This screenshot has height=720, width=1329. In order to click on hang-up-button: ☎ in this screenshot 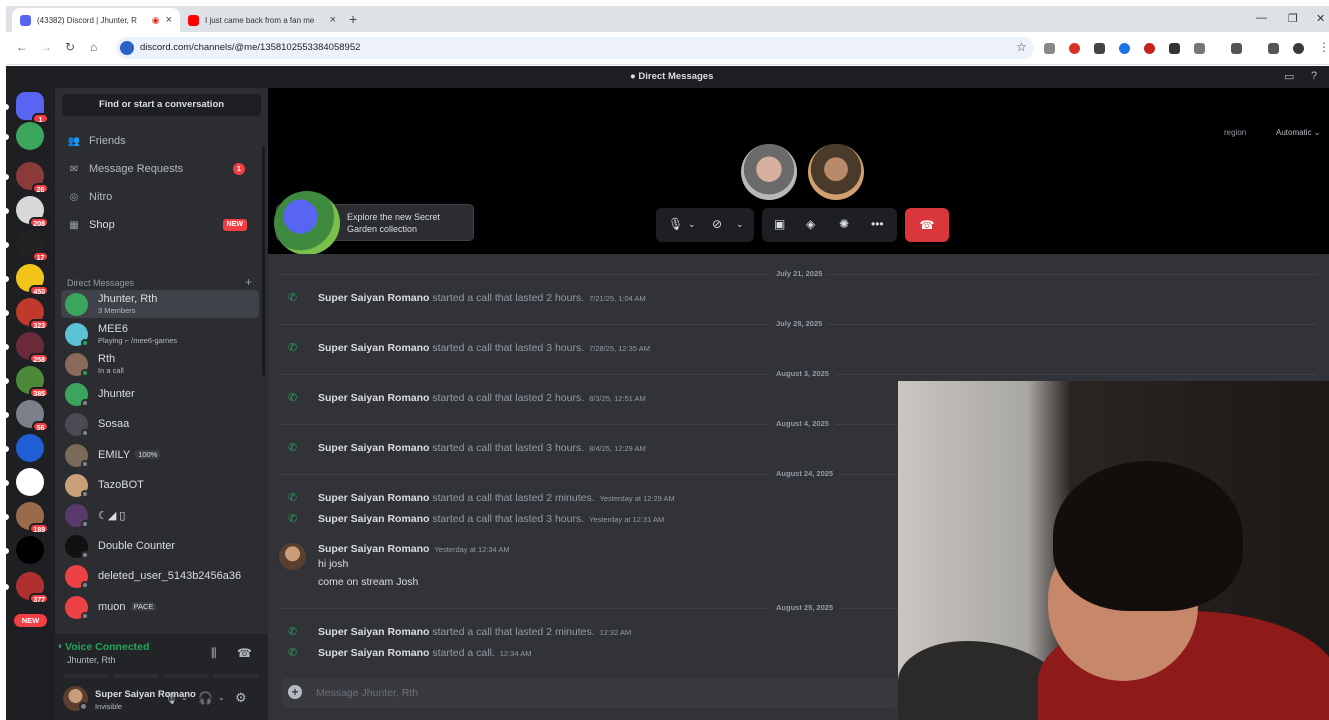, I will do `click(927, 225)`.